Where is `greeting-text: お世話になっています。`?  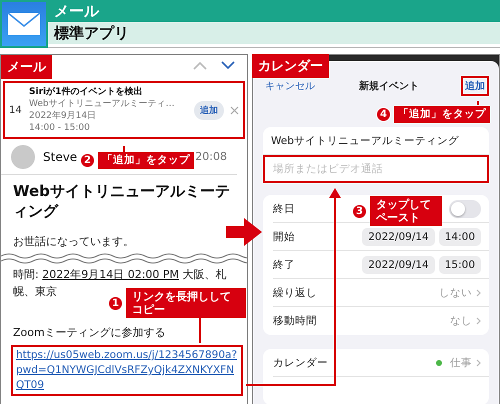 greeting-text: お世話になっています。 is located at coordinates (73, 242).